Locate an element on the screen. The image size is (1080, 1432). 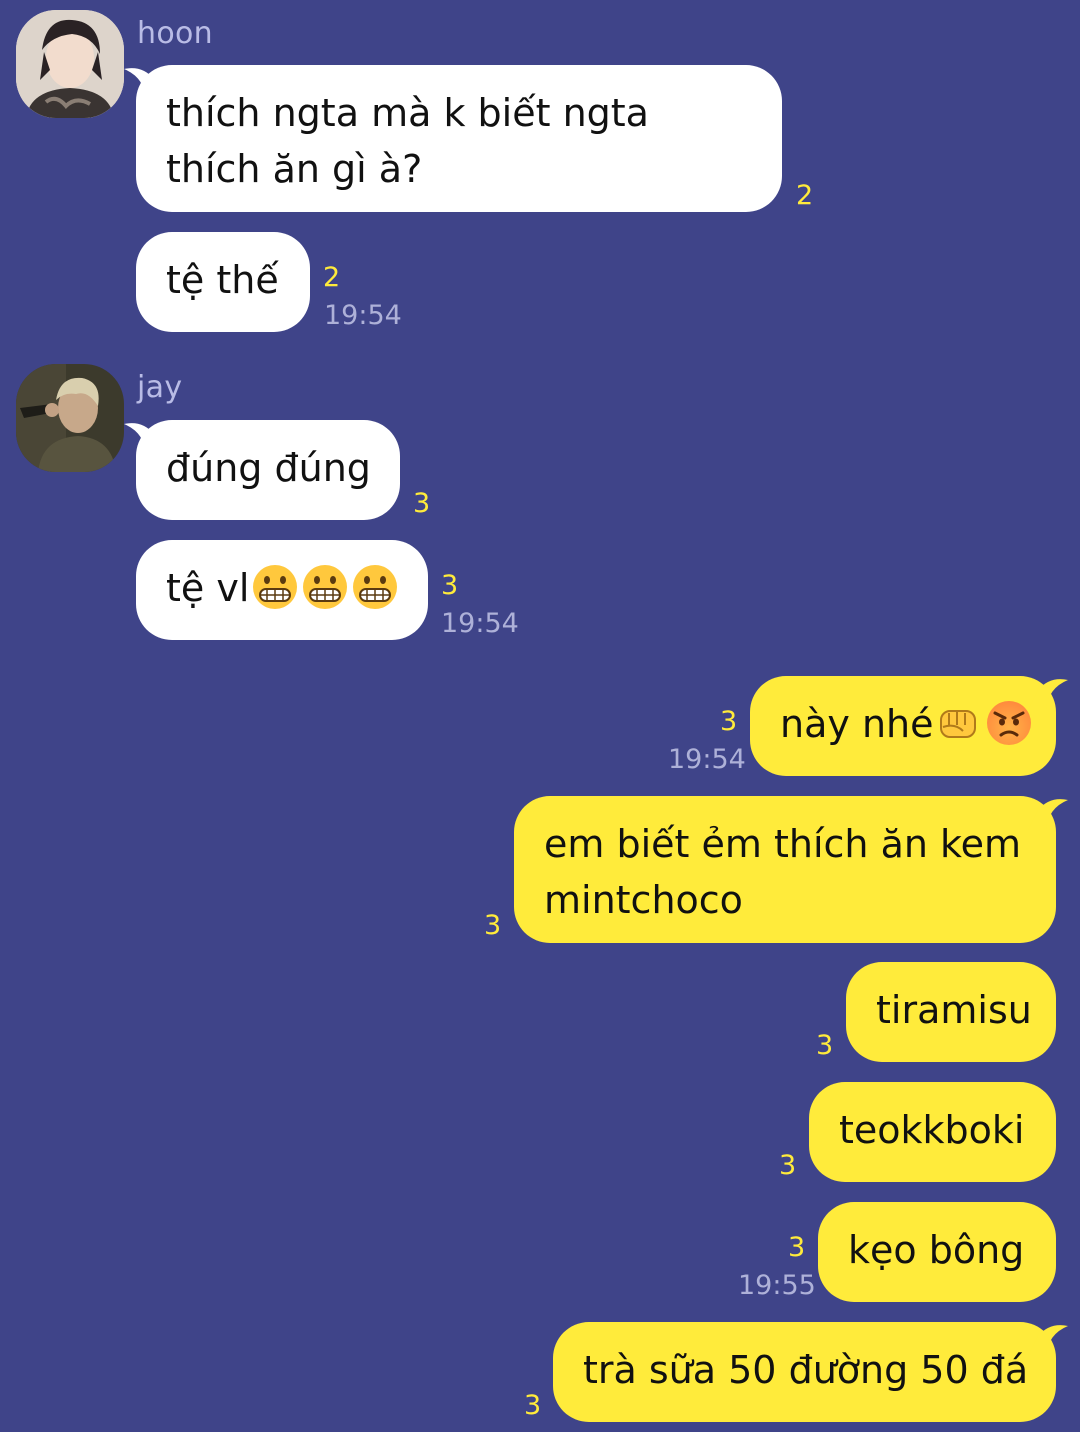
avatar-hoon is located at coordinates (70, 64).